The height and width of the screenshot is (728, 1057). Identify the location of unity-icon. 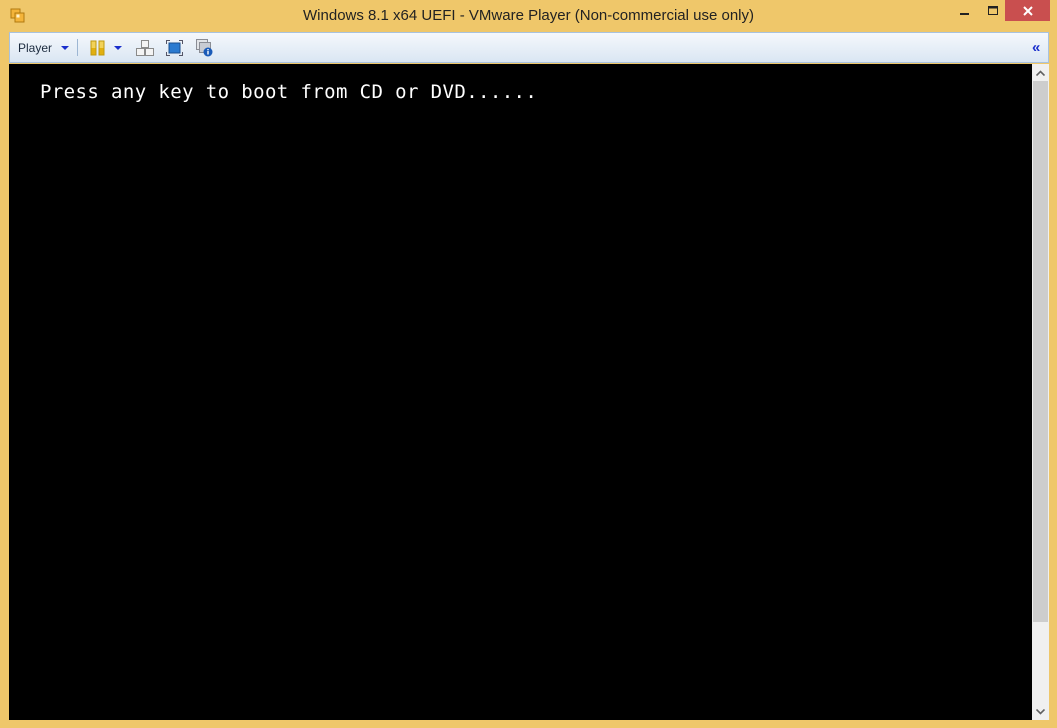
(204, 47).